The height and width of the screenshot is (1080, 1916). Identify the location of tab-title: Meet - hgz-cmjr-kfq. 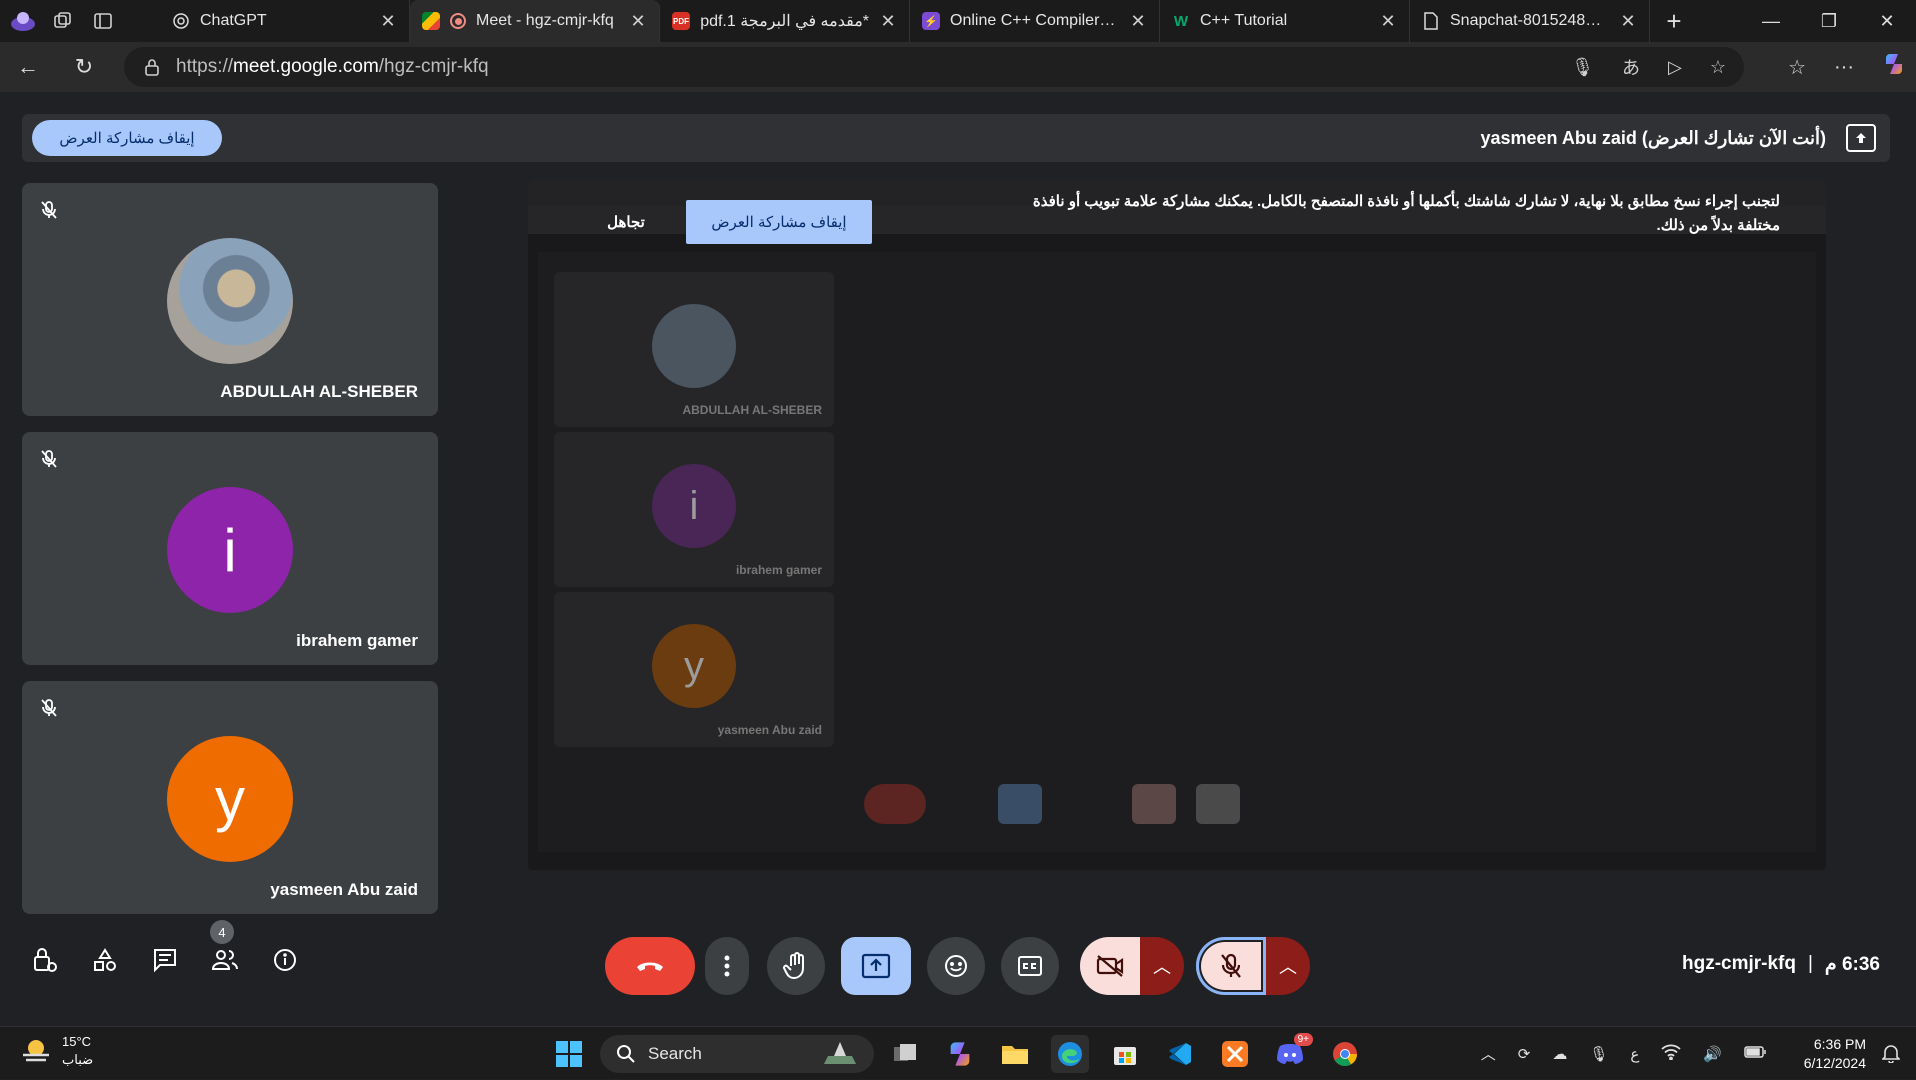
(545, 20).